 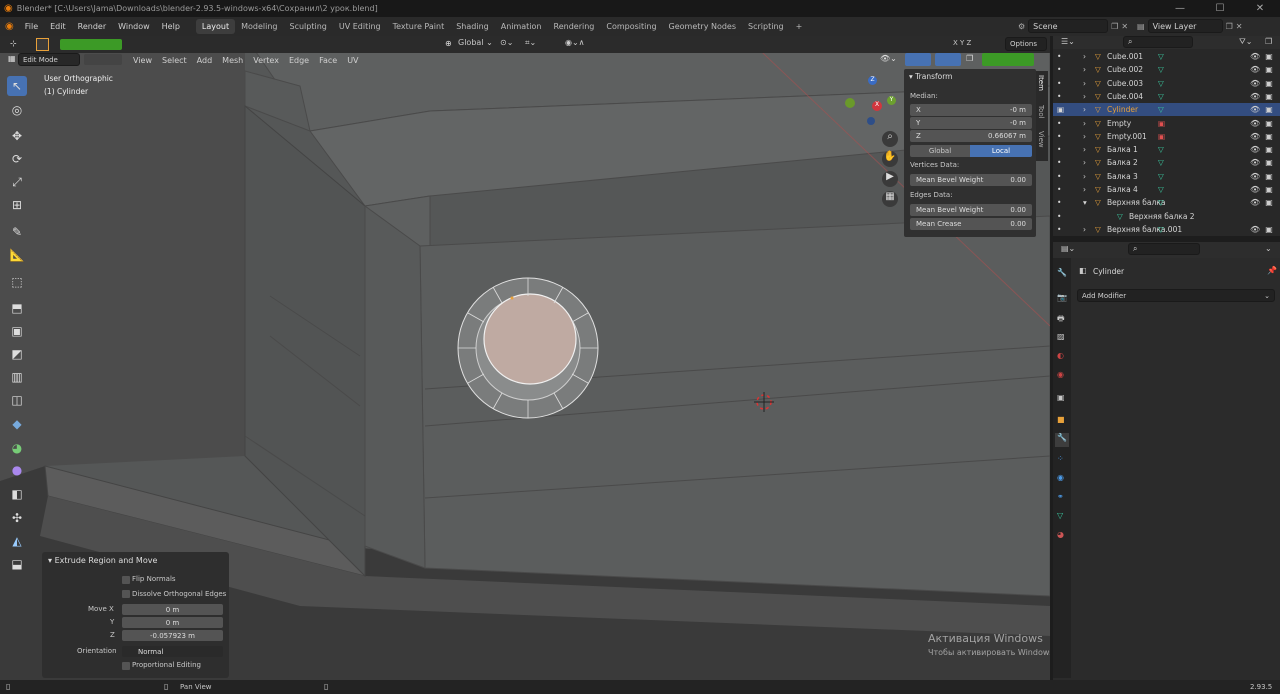 What do you see at coordinates (575, 42) in the screenshot?
I see `proportional-icon: ◉⌄∧` at bounding box center [575, 42].